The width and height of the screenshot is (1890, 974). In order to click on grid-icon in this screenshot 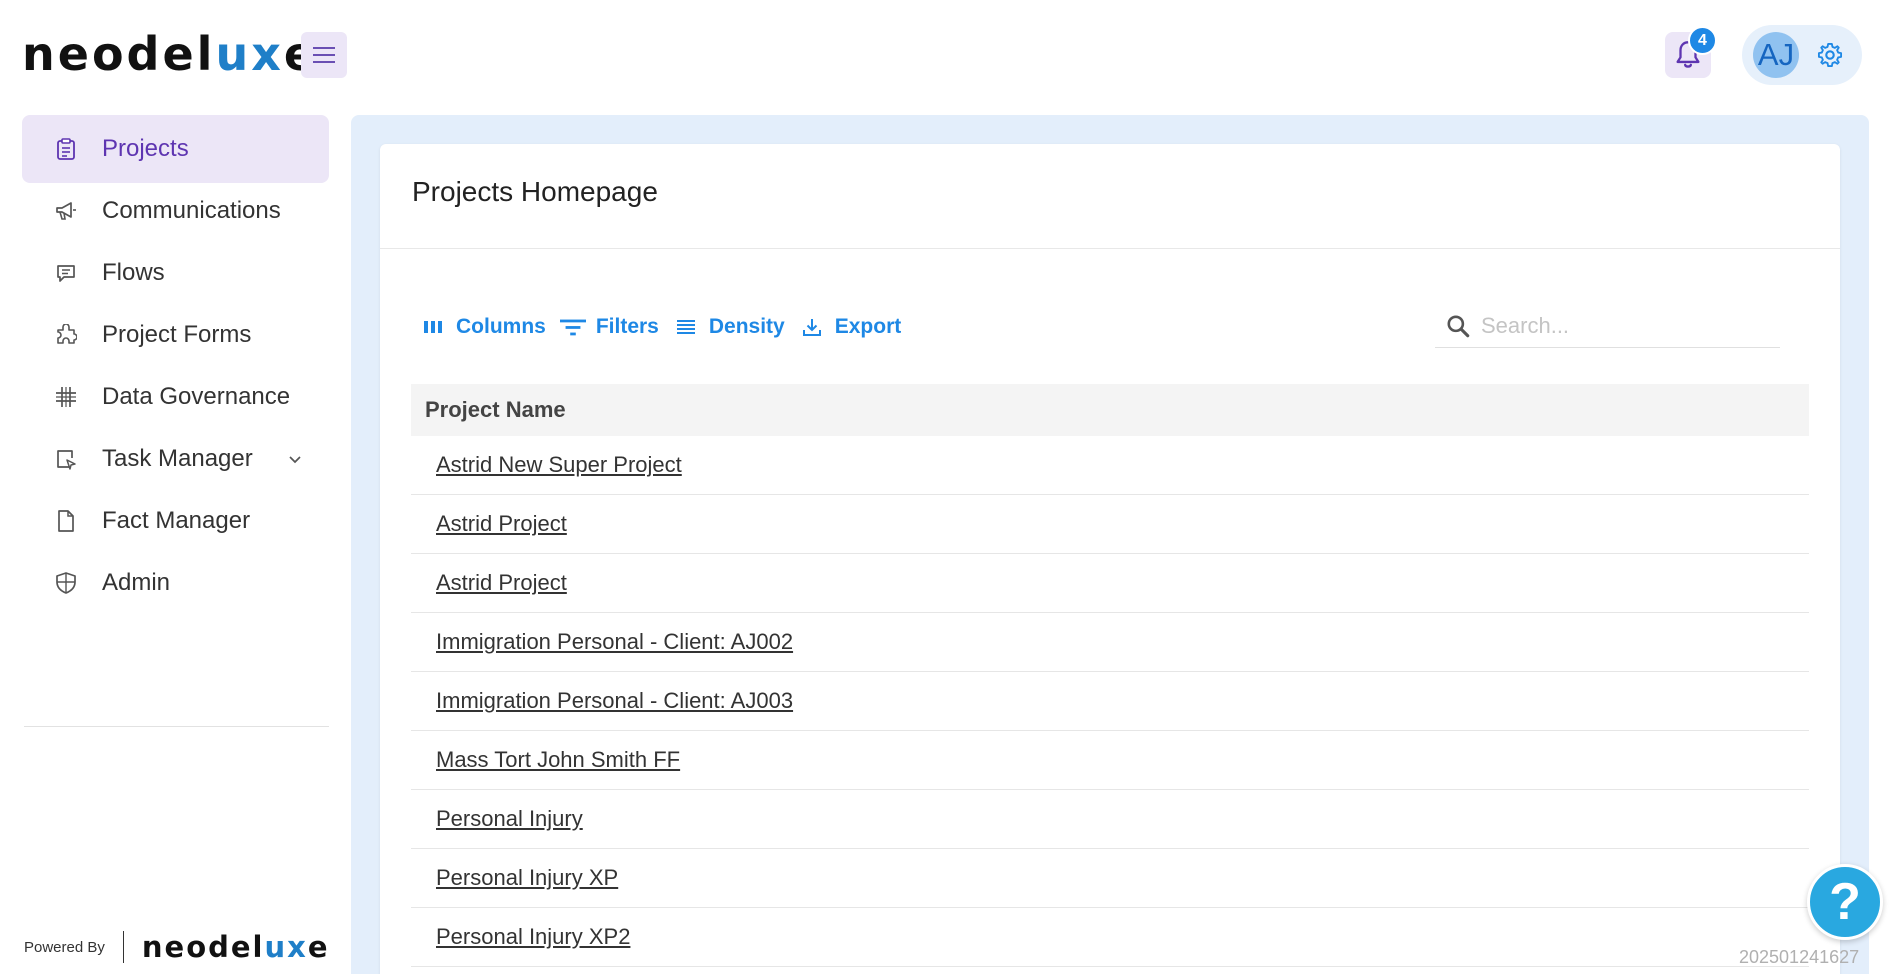, I will do `click(66, 397)`.